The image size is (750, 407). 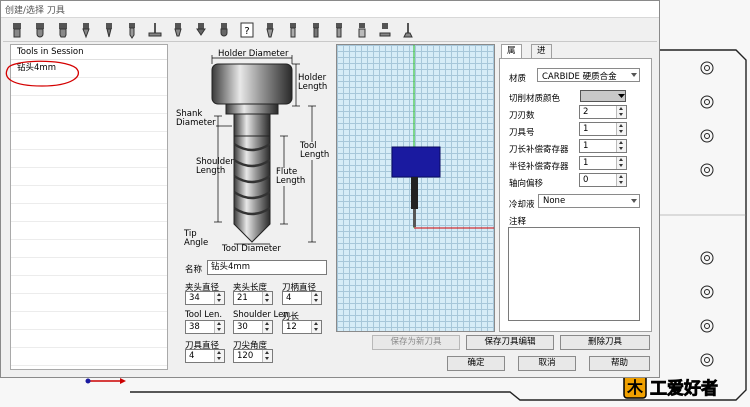 I want to click on round-icon, so click(x=224, y=30).